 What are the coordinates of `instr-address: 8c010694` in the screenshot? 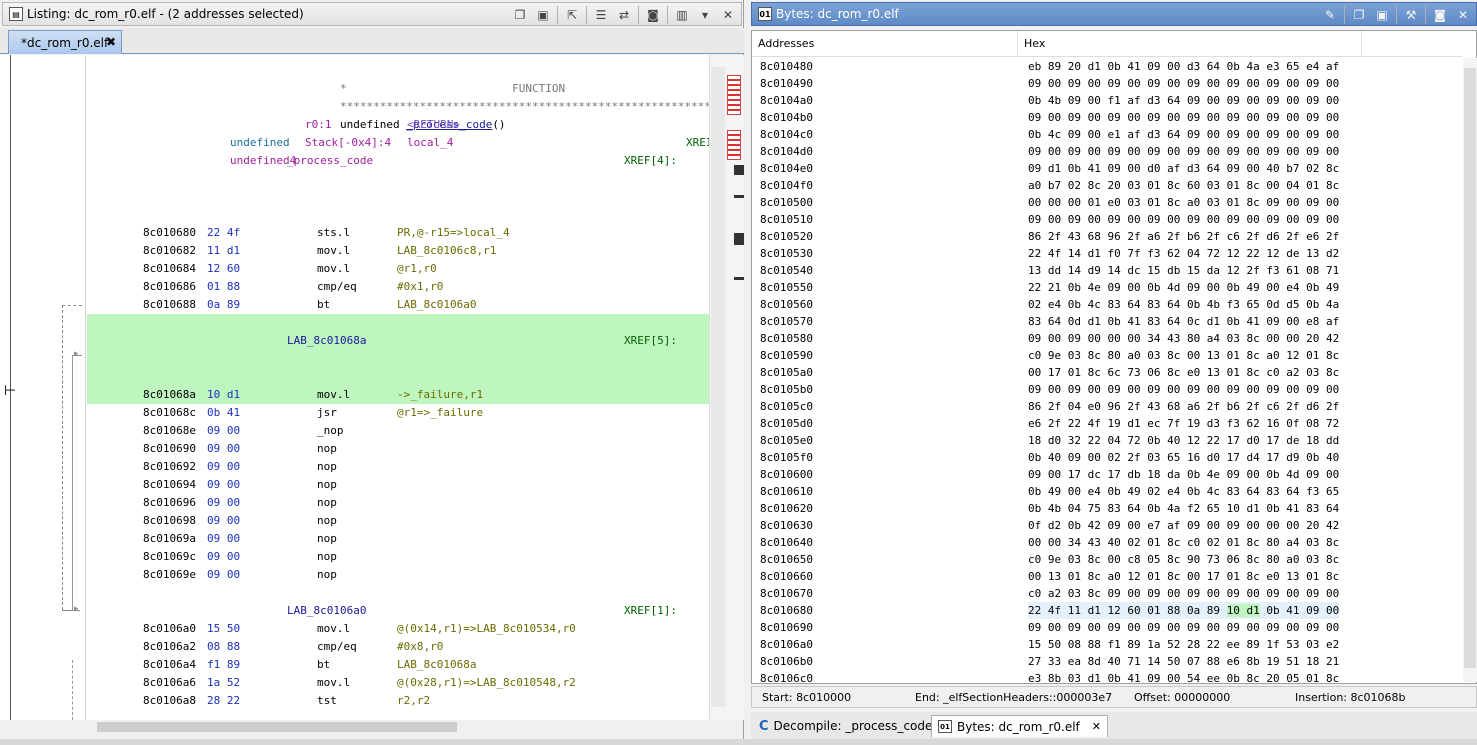 It's located at (169, 485).